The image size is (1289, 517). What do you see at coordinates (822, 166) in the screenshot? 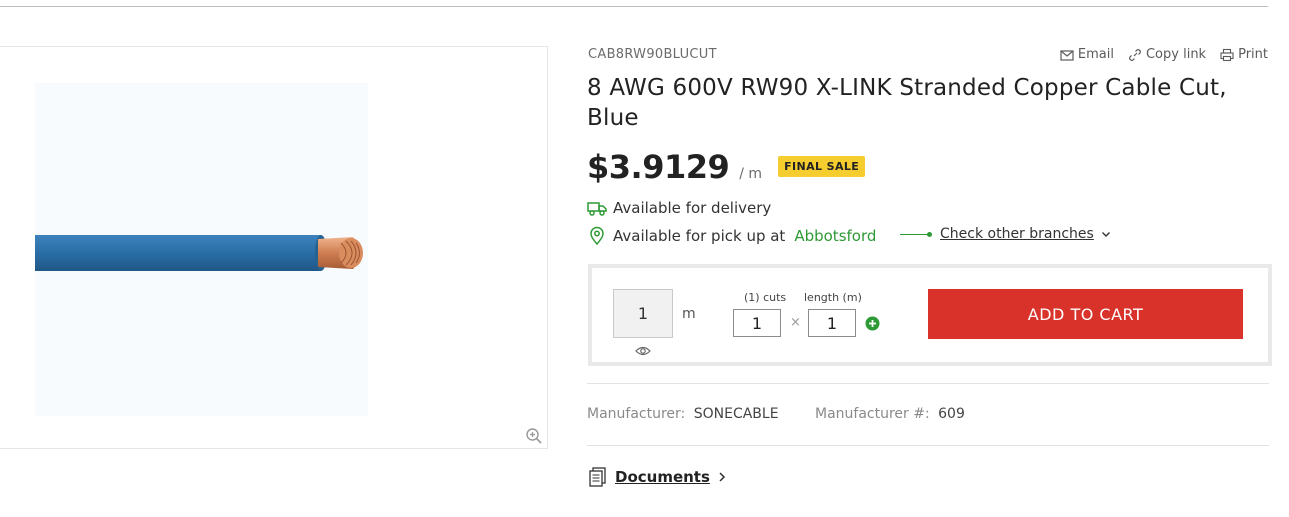
I see `final-sale-badge: FINAL SALE` at bounding box center [822, 166].